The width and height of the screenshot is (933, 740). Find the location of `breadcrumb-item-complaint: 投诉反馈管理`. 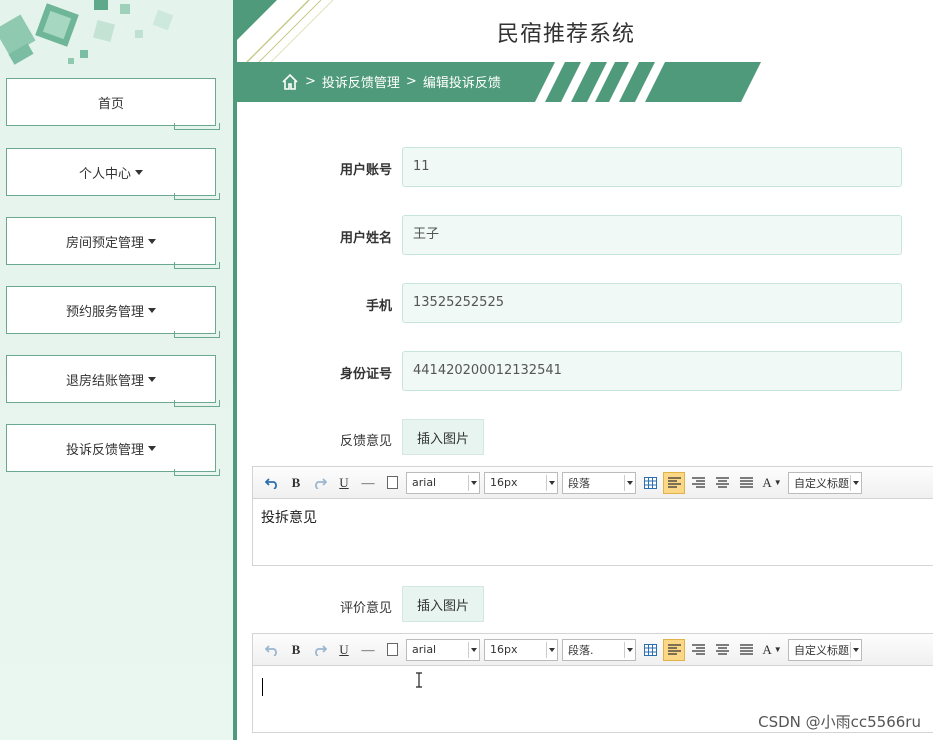

breadcrumb-item-complaint: 投诉反馈管理 is located at coordinates (361, 81).